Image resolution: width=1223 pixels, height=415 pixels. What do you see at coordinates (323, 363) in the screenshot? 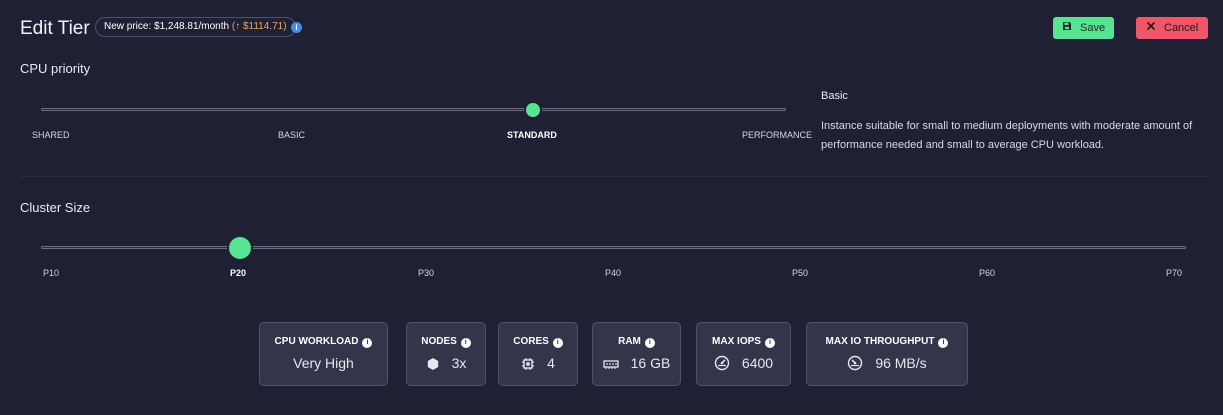
I see `spec-value: Very High` at bounding box center [323, 363].